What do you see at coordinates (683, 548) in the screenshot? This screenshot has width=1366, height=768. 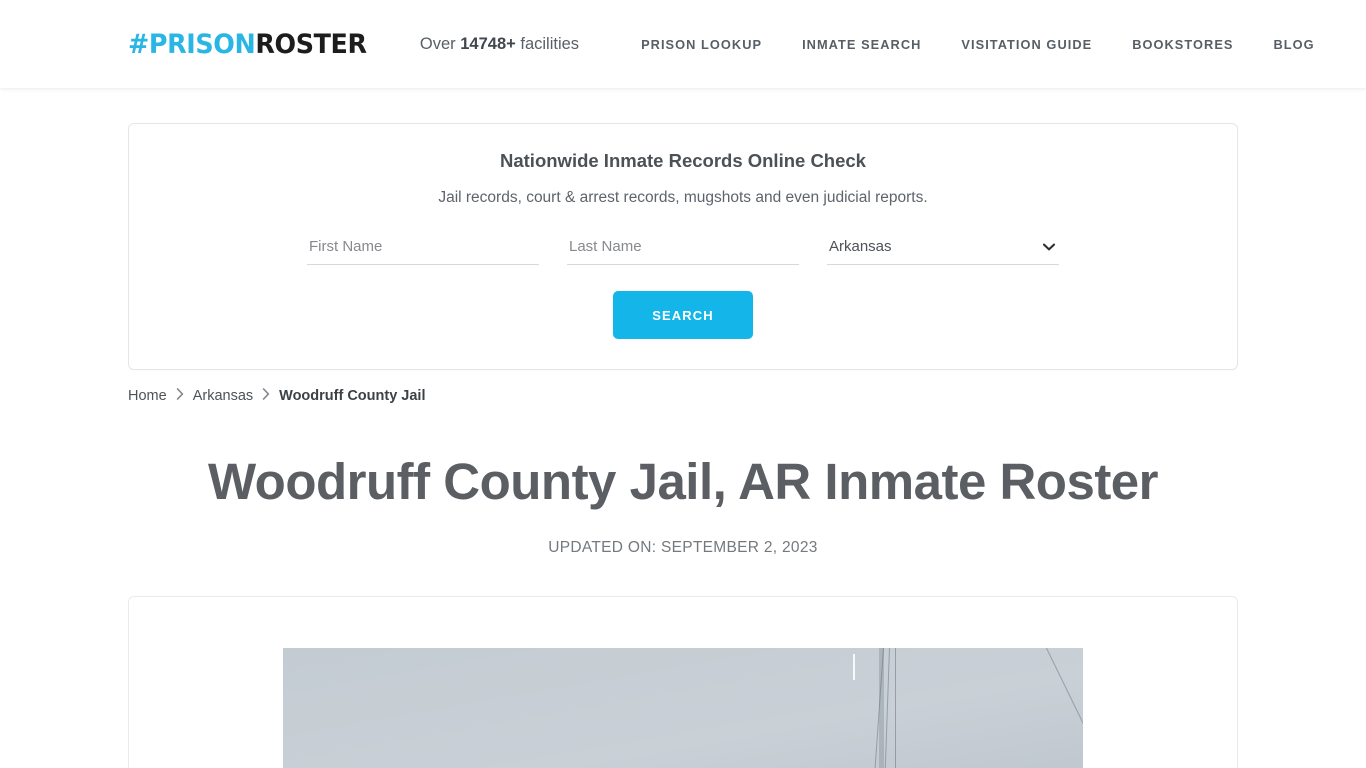 I see `updated-on-text: UPDATED ON: SEPTEMBER 2, 2023` at bounding box center [683, 548].